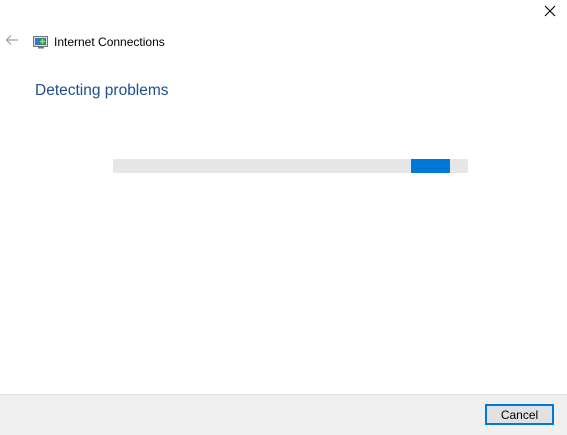  I want to click on footer-bar: Cancel, so click(283, 414).